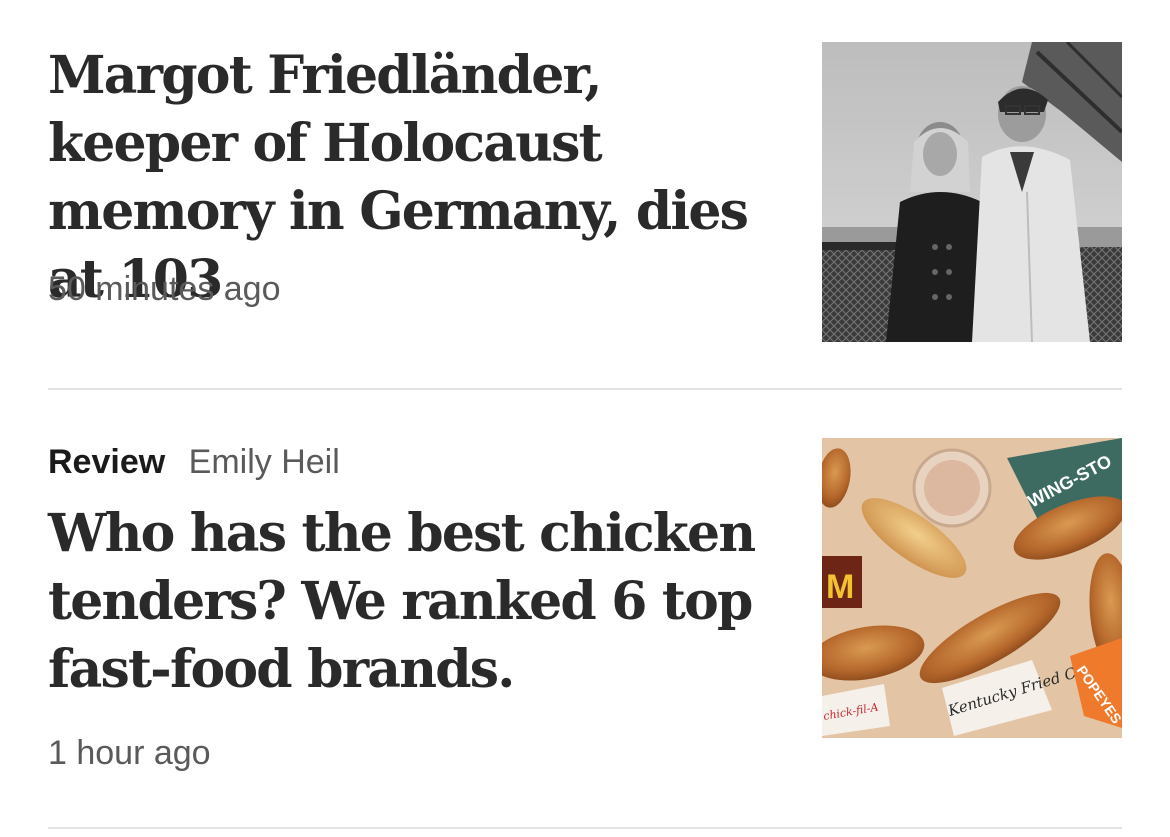 This screenshot has height=837, width=1170. Describe the element at coordinates (129, 753) in the screenshot. I see `story-timestamp: 1 hour ago` at that location.